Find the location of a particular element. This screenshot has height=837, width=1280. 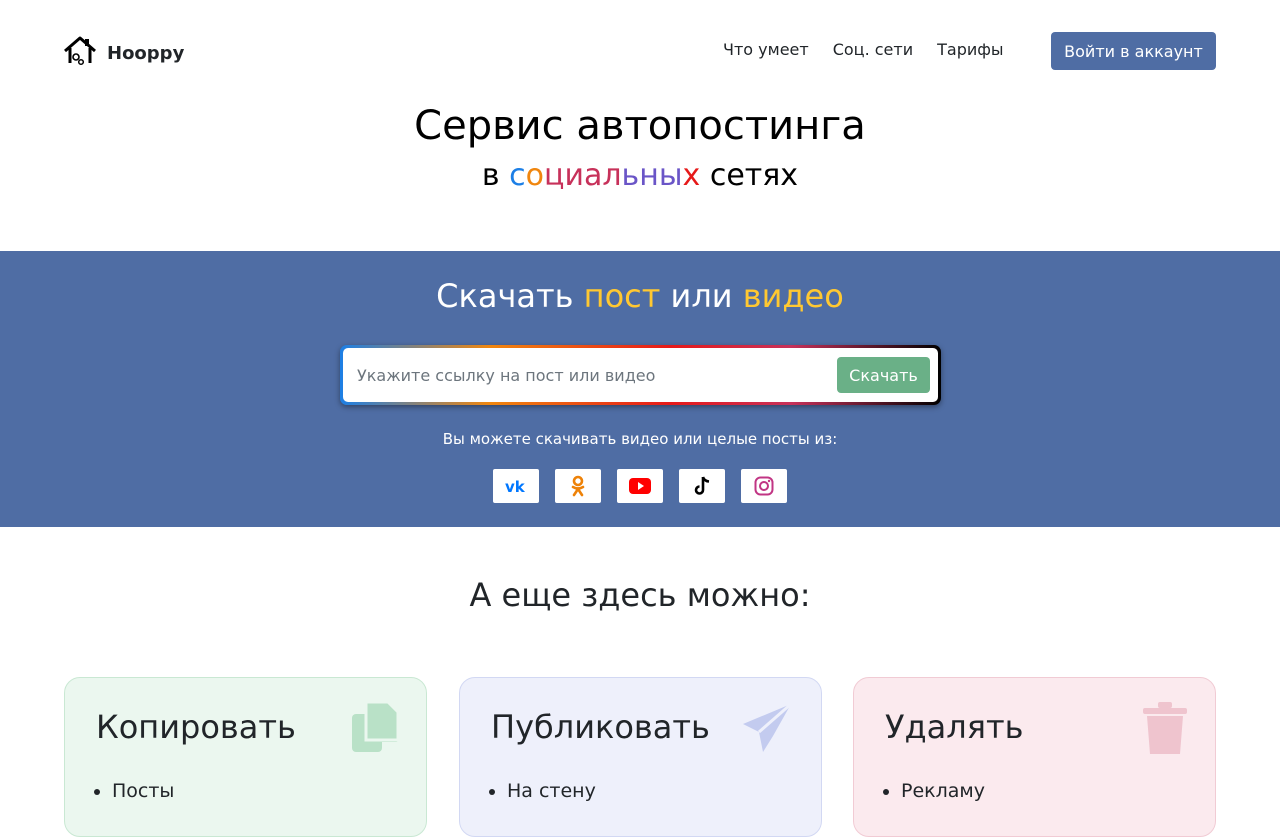

download-title-word: видео is located at coordinates (793, 296).